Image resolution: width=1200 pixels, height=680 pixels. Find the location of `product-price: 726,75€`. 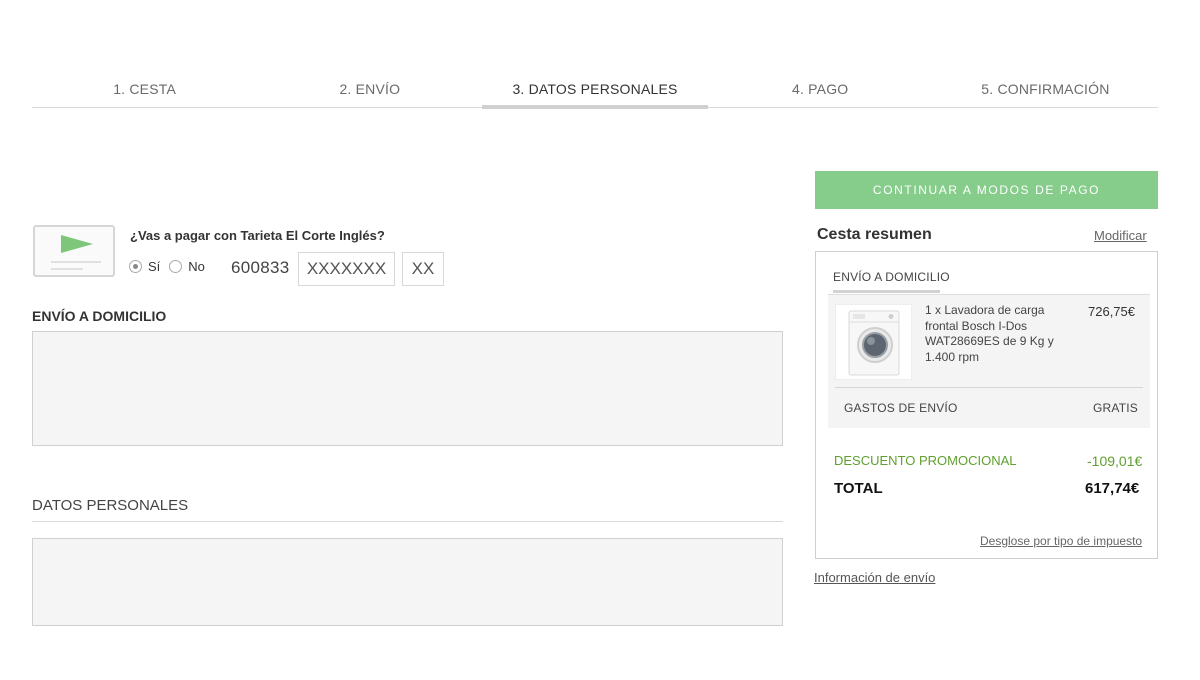

product-price: 726,75€ is located at coordinates (1111, 311).